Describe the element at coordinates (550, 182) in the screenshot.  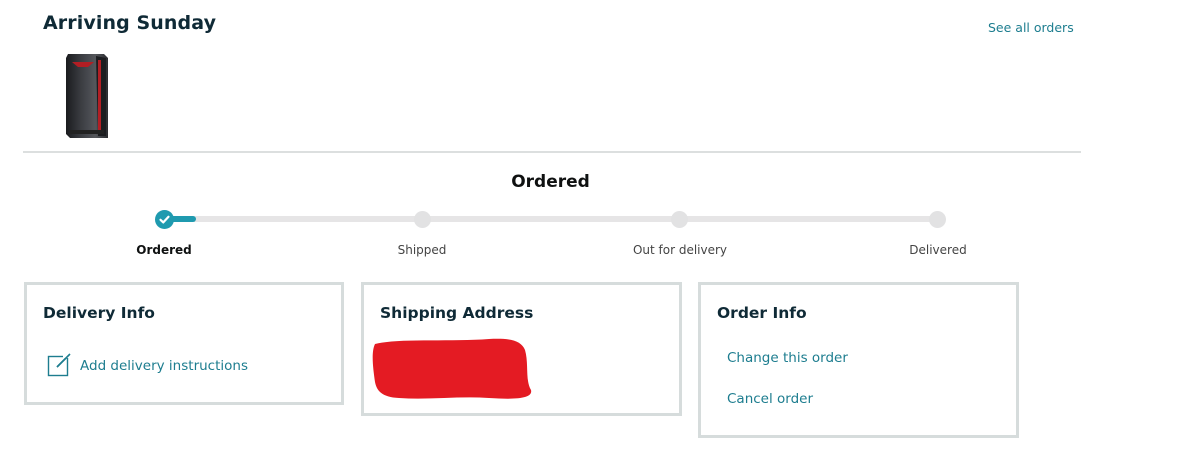
I see `shipment-status-title: Ordered` at that location.